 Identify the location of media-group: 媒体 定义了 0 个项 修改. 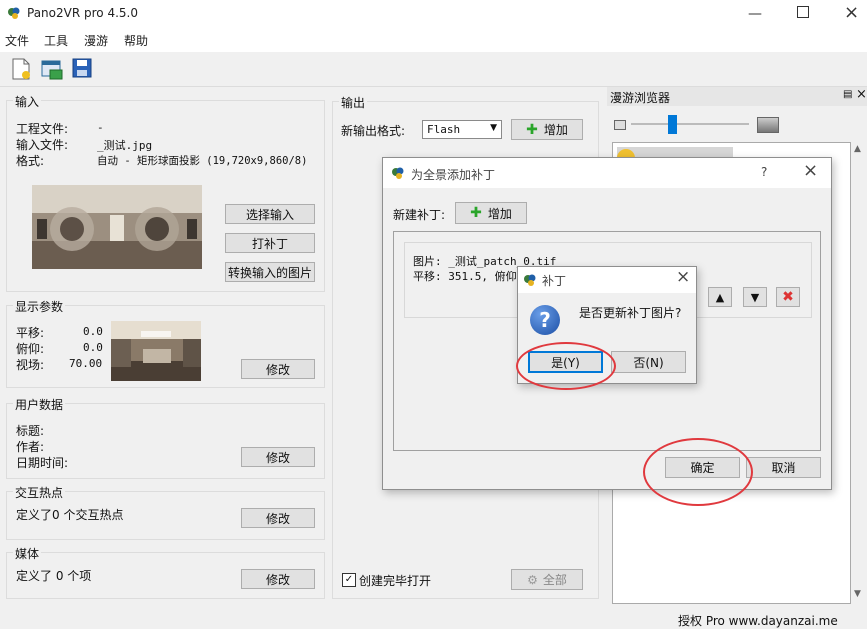
(165, 572).